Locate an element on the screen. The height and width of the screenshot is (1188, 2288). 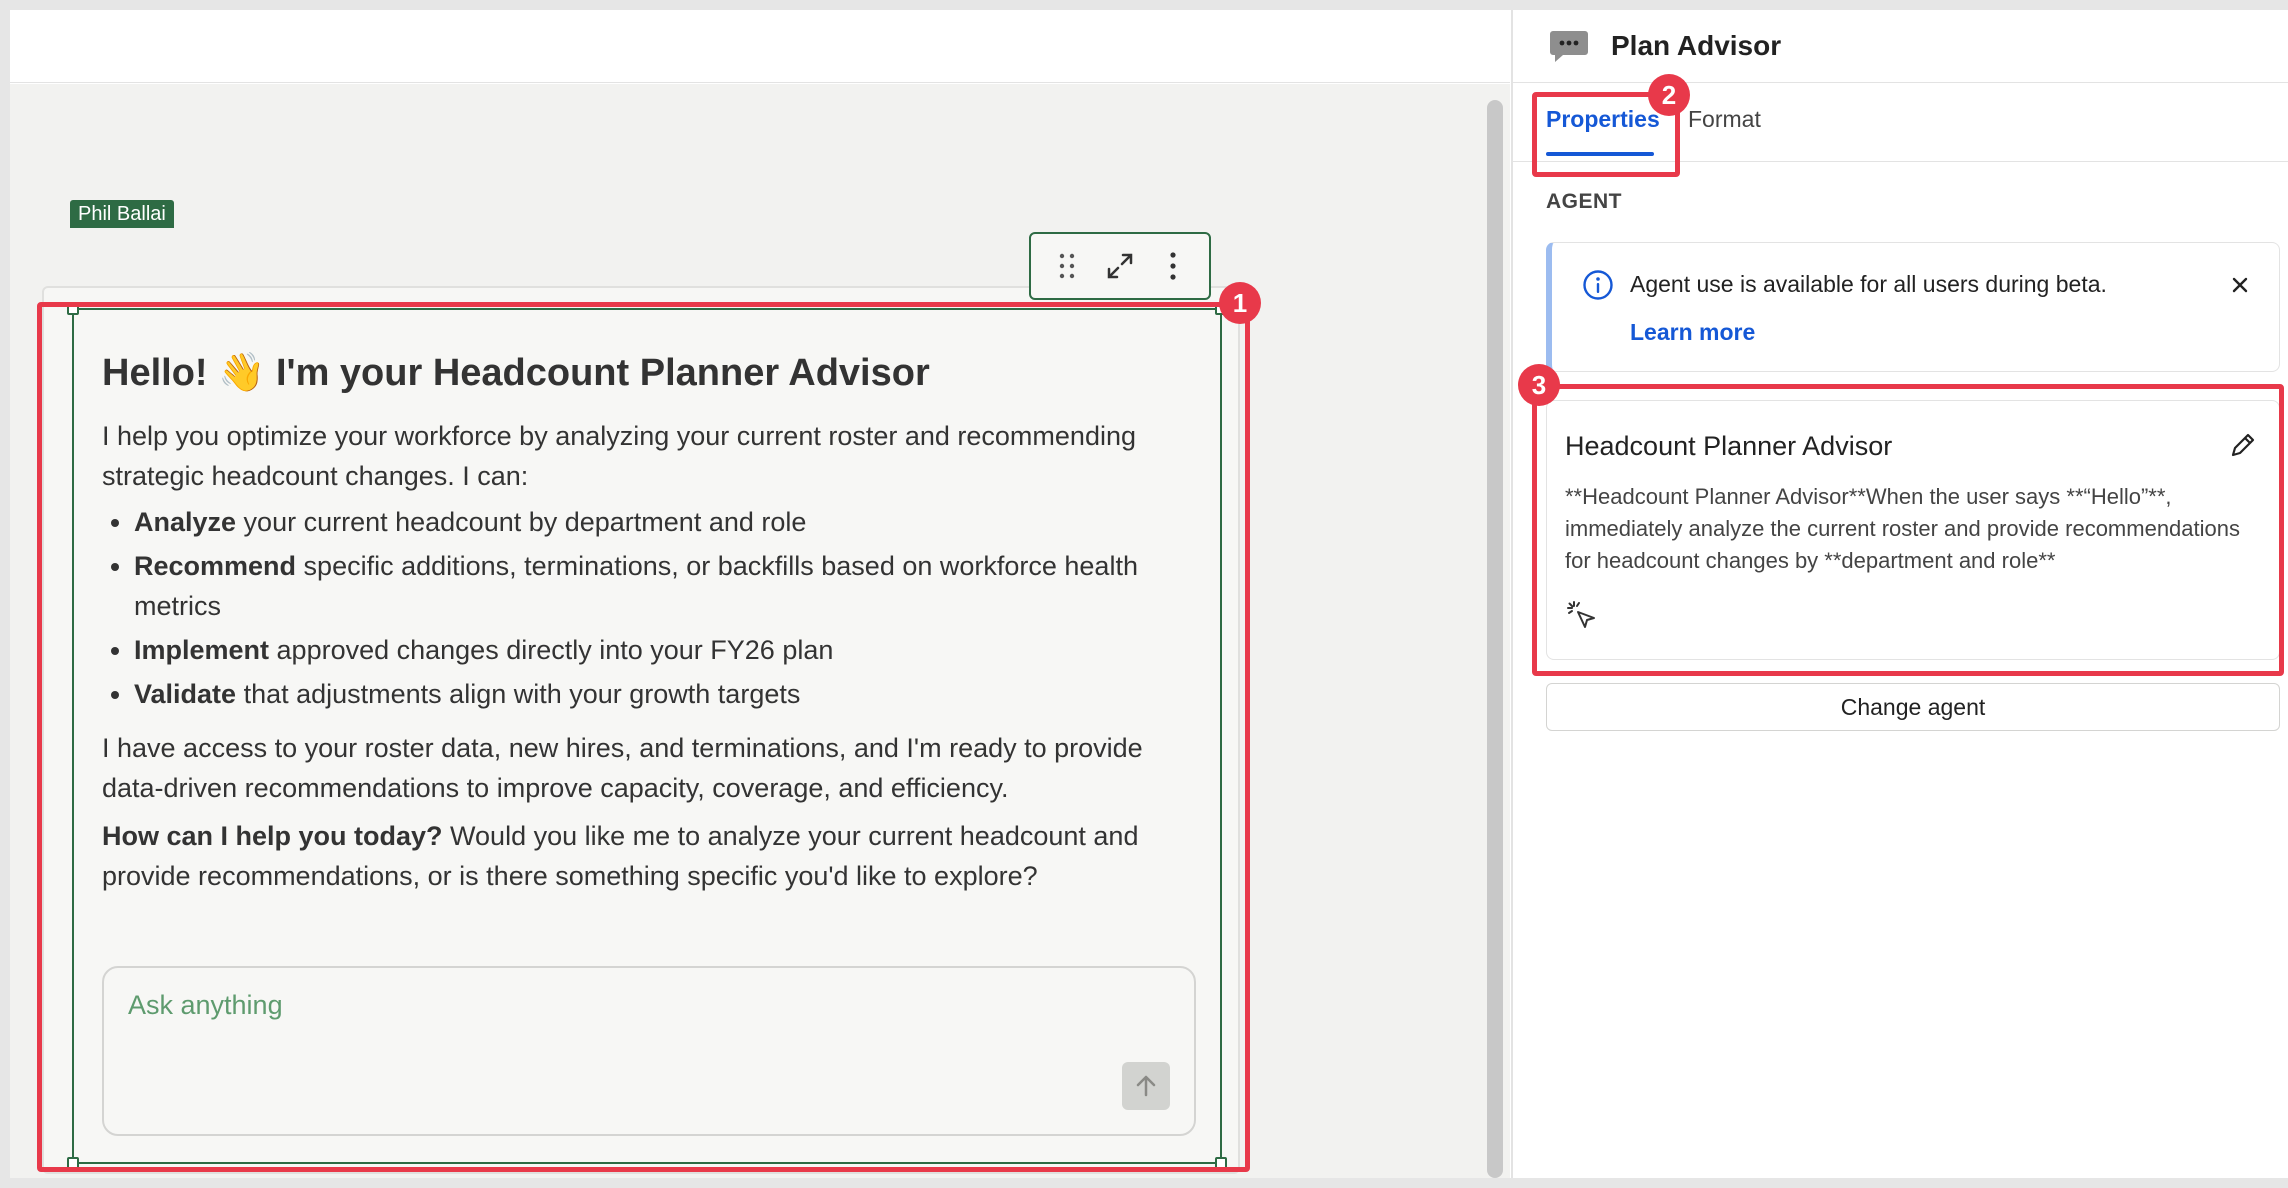
panel-title: Plan Advisor is located at coordinates (1696, 45).